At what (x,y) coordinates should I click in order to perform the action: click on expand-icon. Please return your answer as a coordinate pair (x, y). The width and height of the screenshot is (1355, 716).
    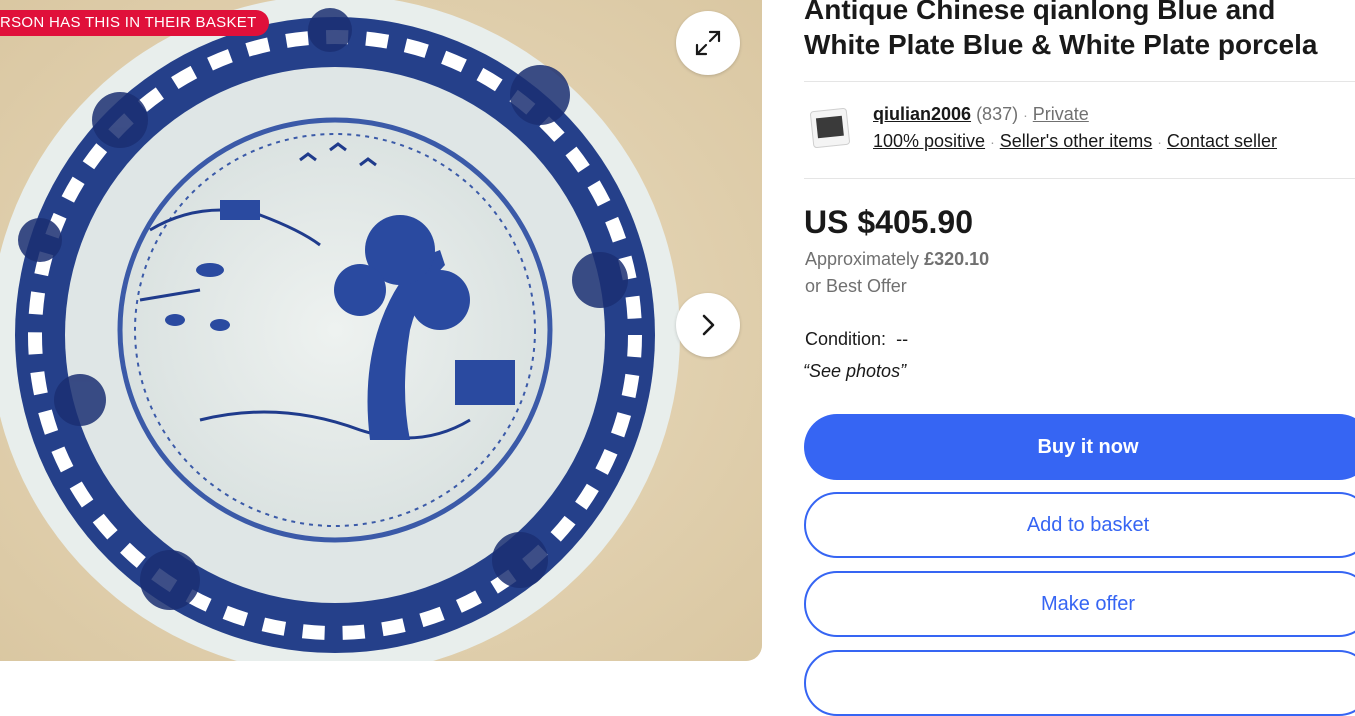
    Looking at the image, I should click on (708, 43).